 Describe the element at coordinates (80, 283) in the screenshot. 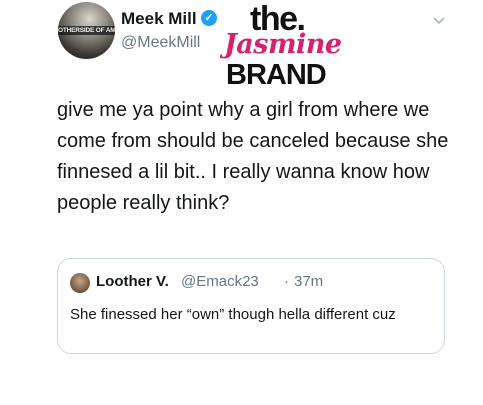

I see `quoted-author-avatar` at that location.